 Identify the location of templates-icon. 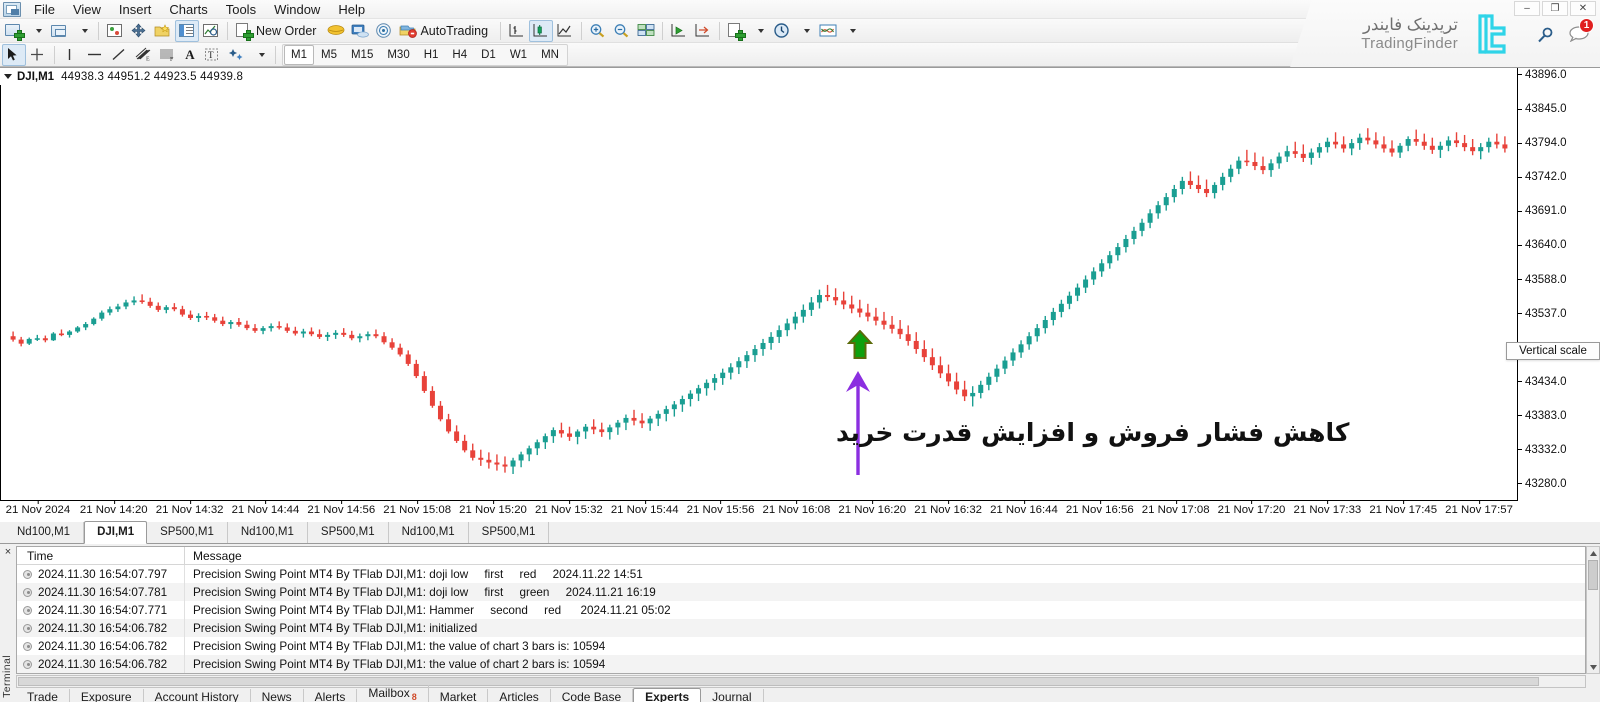
(828, 31).